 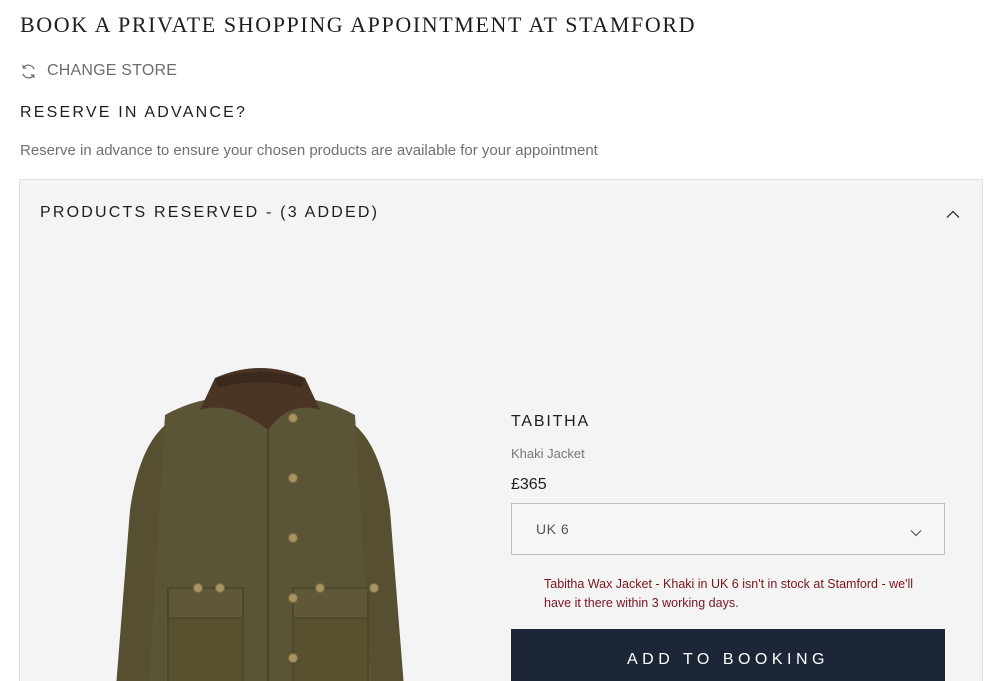 What do you see at coordinates (501, 212) in the screenshot?
I see `products-reserved-header: PRODUCTS RESERVED - (3 ADDED)` at bounding box center [501, 212].